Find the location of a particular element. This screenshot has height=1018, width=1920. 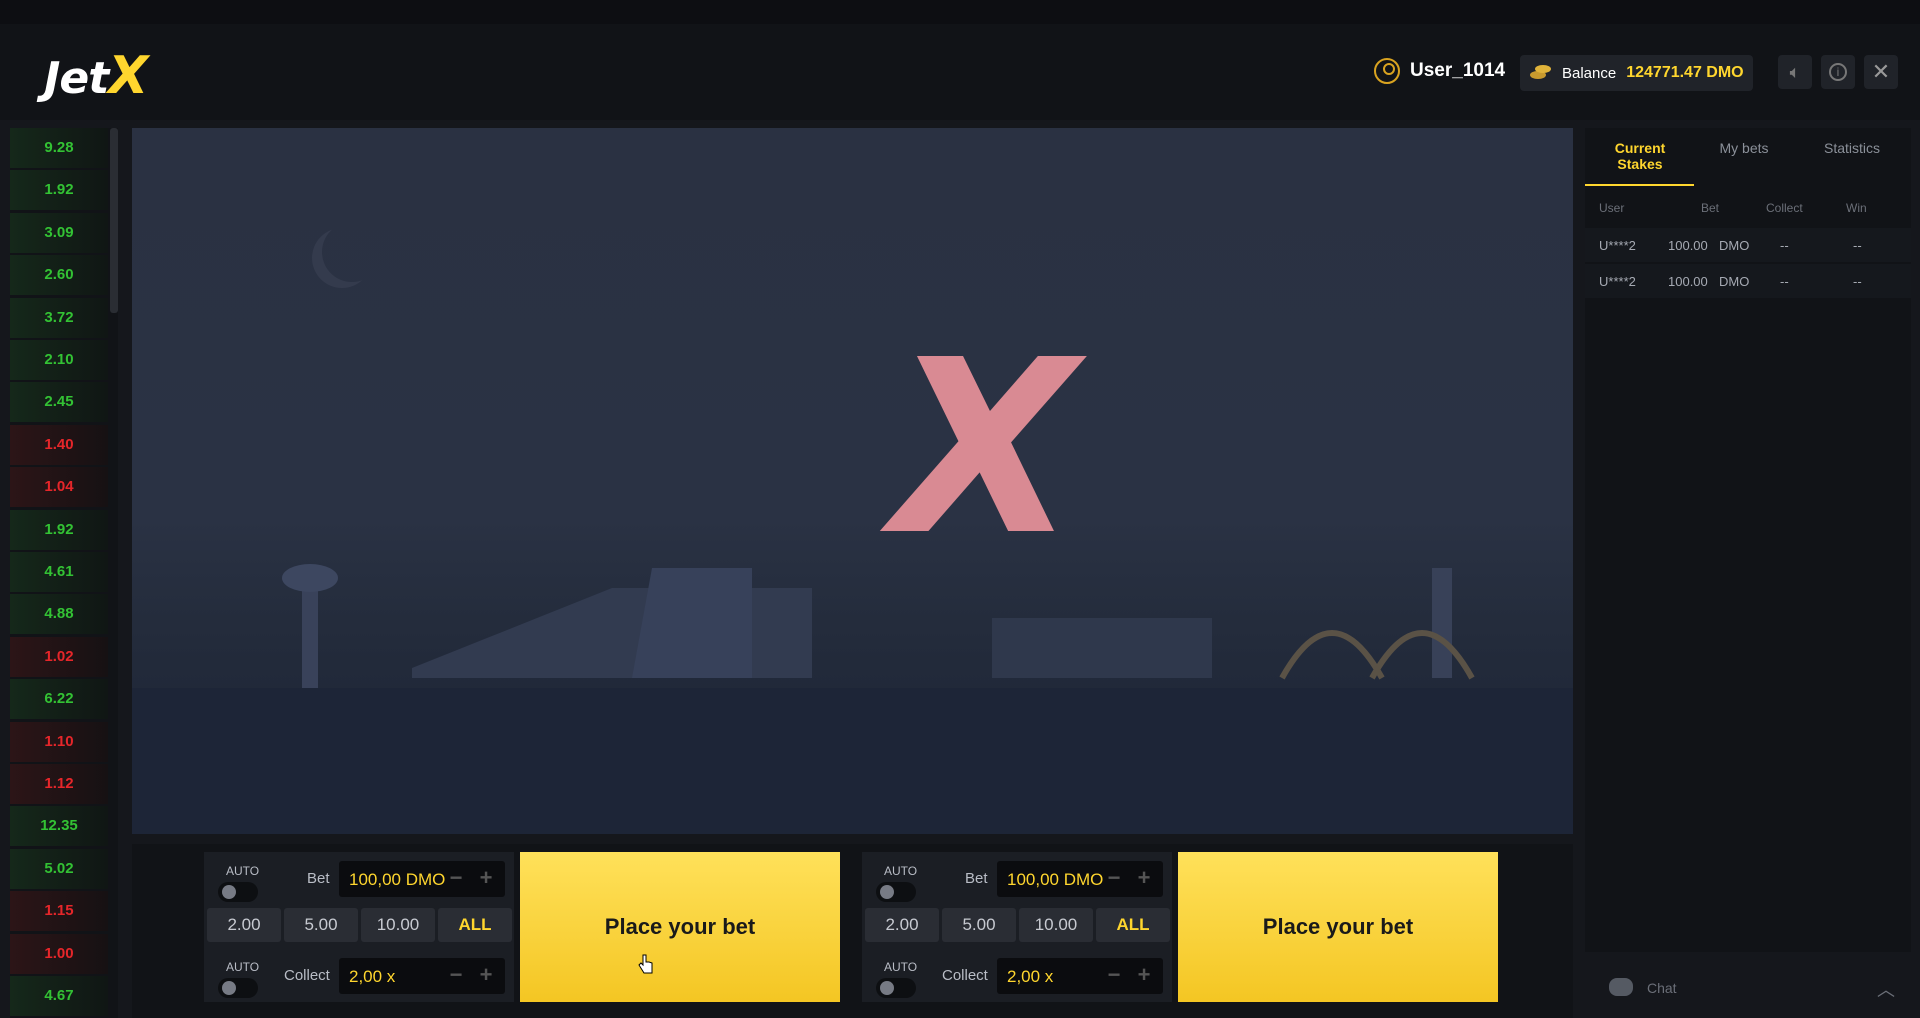

history-item: 1.10 is located at coordinates (59, 741).